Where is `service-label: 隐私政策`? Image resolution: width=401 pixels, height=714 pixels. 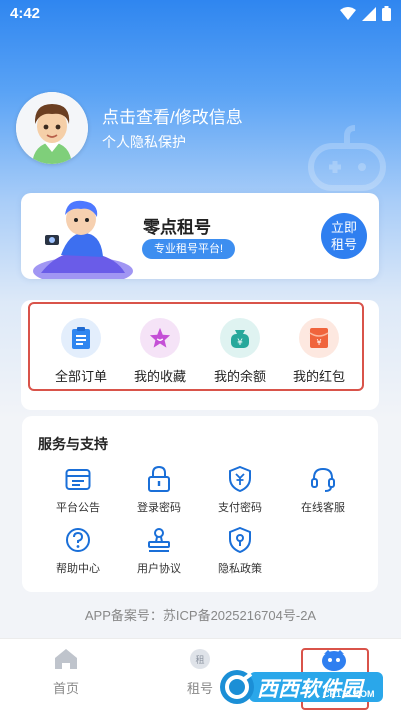
service-label: 隐私政策 is located at coordinates (240, 569).